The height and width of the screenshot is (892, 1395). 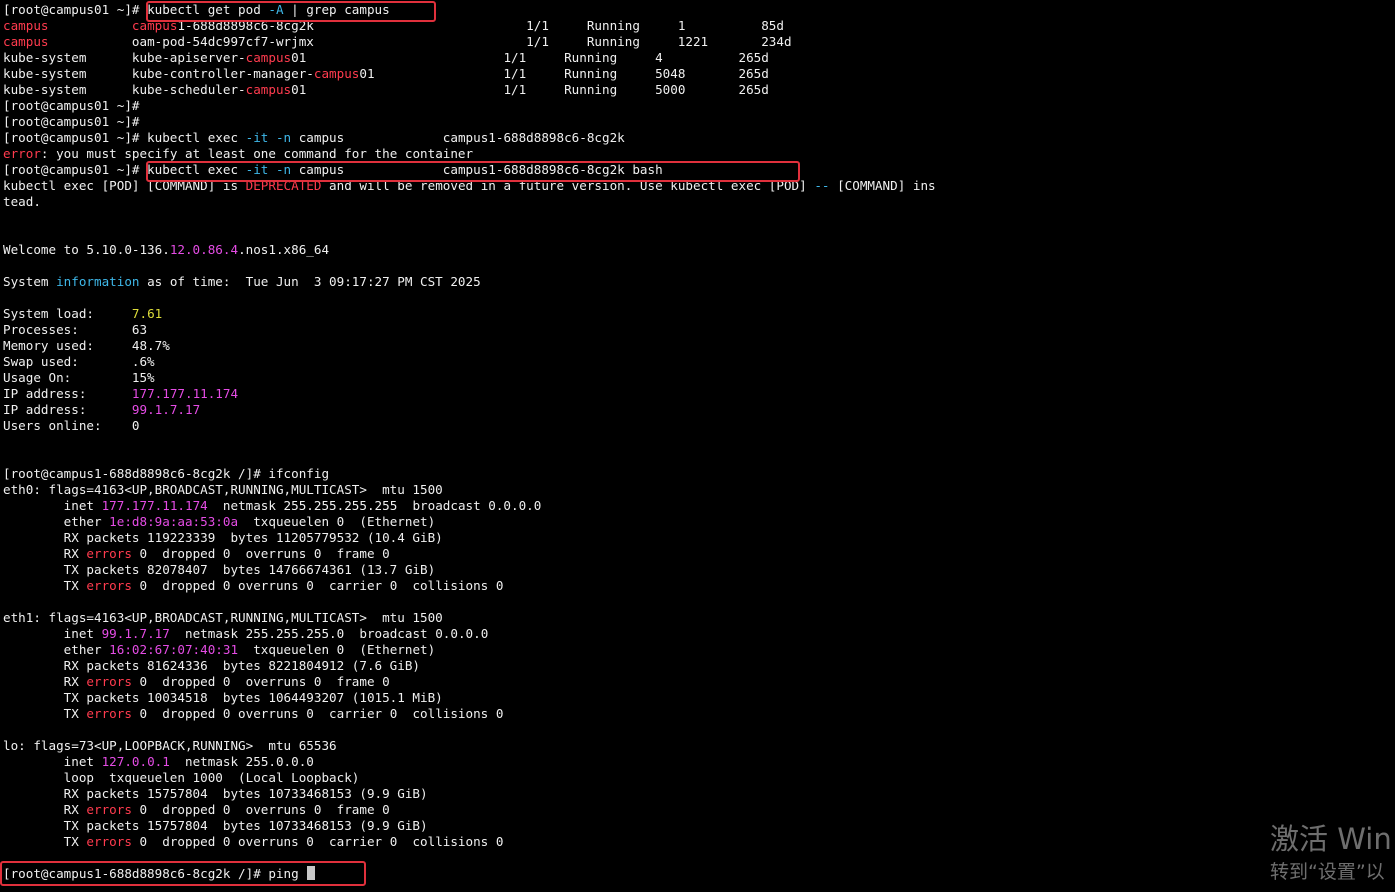 I want to click on terminal-text-segment: Processes: 63, so click(x=75, y=329).